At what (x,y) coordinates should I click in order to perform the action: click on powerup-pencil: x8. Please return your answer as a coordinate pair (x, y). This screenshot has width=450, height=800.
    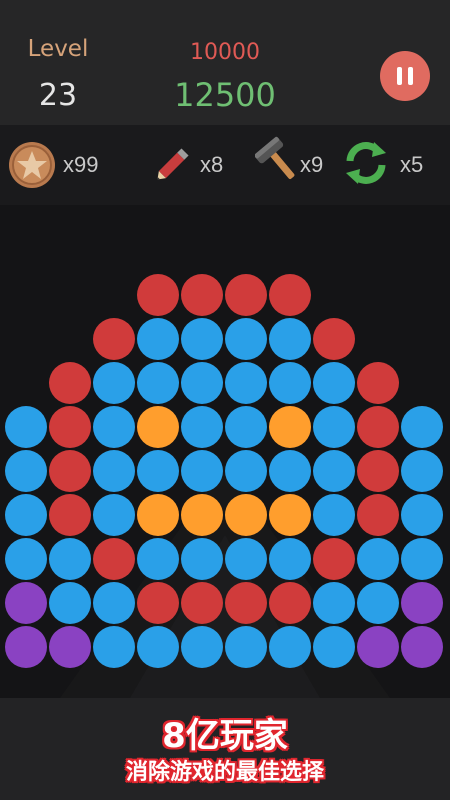
    Looking at the image, I should click on (190, 166).